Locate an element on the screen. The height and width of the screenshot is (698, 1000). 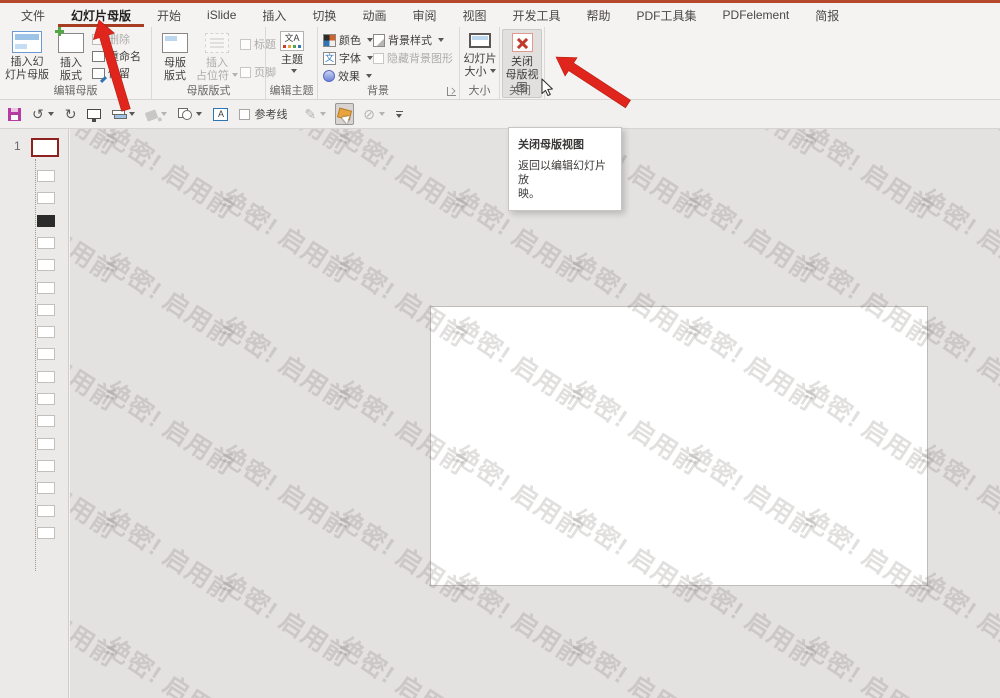
tab-help: 帮助 is located at coordinates (599, 15).